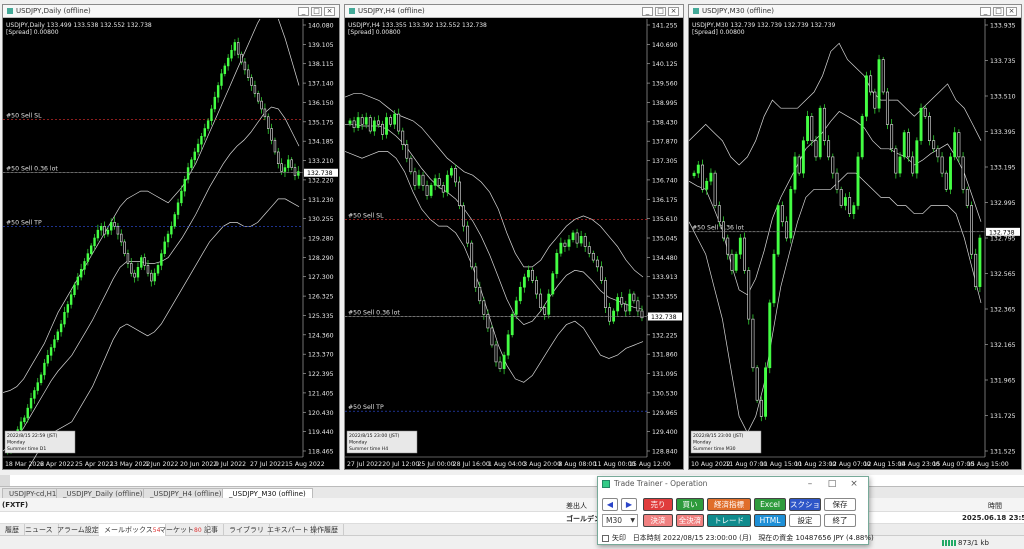 The image size is (1024, 549). I want to click on price-tick-label: 141.255, so click(665, 26).